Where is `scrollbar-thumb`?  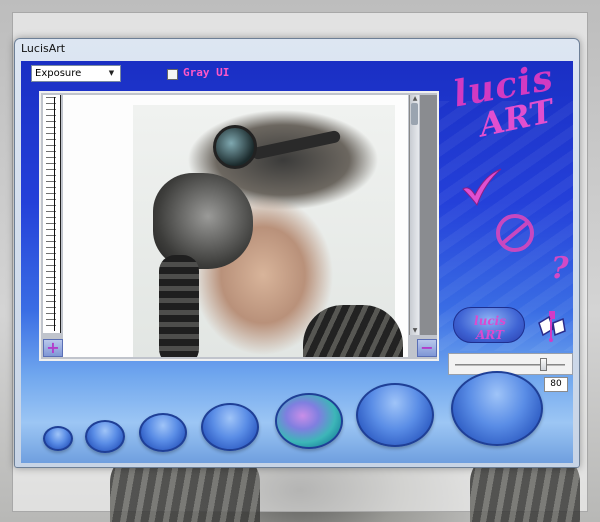
scrollbar-thumb is located at coordinates (414, 114).